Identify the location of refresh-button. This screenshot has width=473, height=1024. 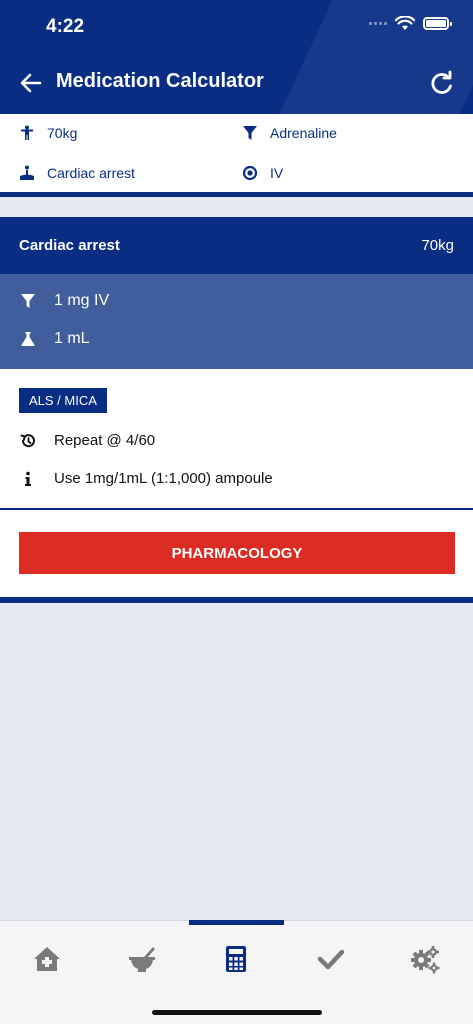
(442, 83).